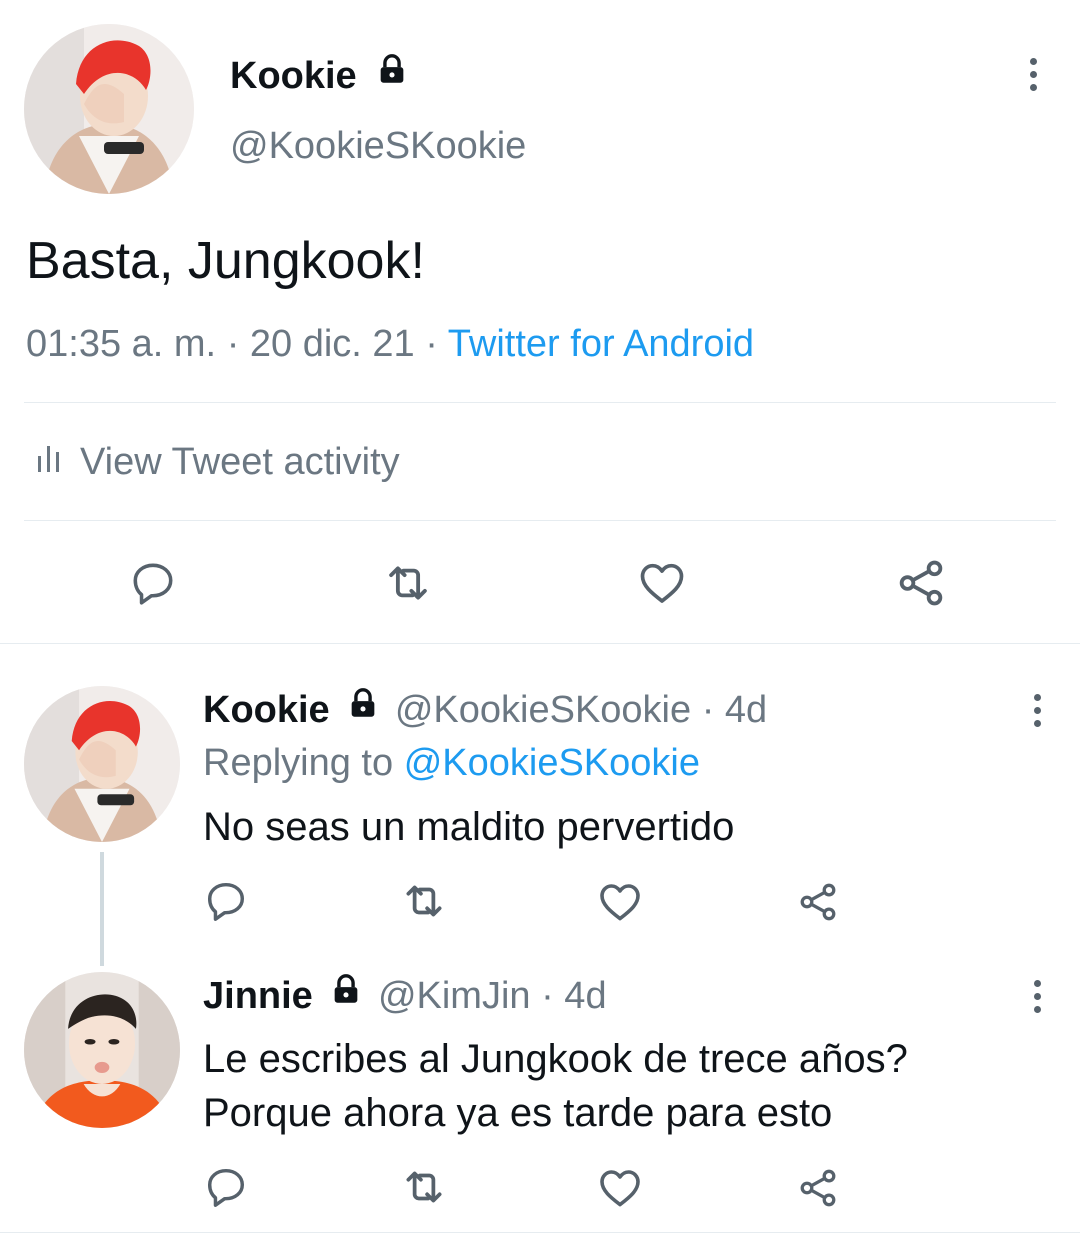 The image size is (1080, 1234). I want to click on main-author-name: Kookie, so click(319, 76).